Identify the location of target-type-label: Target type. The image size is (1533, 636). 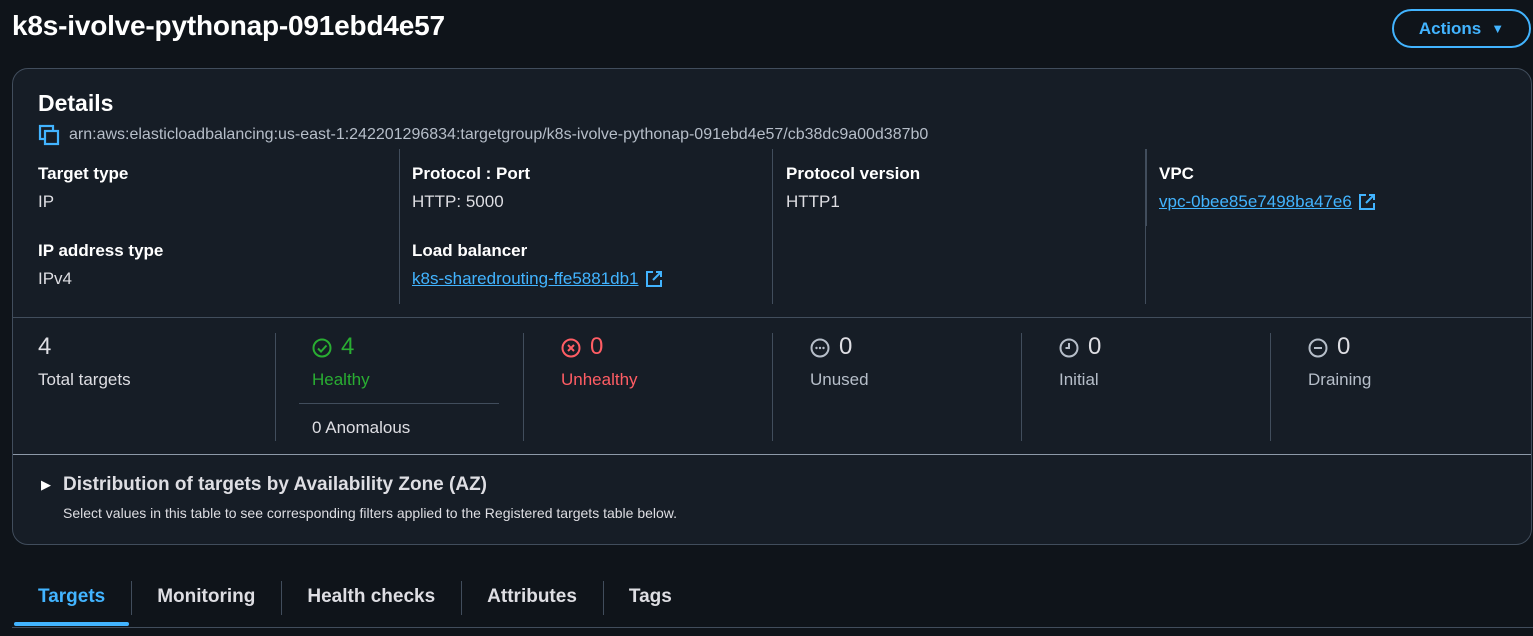
(83, 173).